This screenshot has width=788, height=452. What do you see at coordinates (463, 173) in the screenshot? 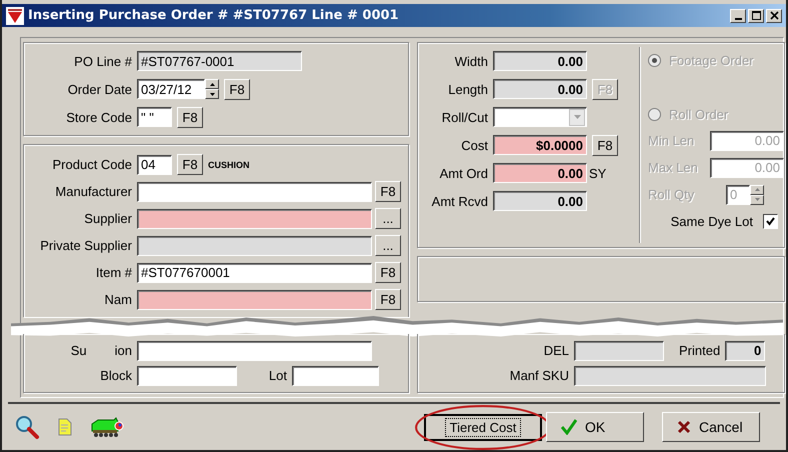
I see `field-label: Amt Ord` at bounding box center [463, 173].